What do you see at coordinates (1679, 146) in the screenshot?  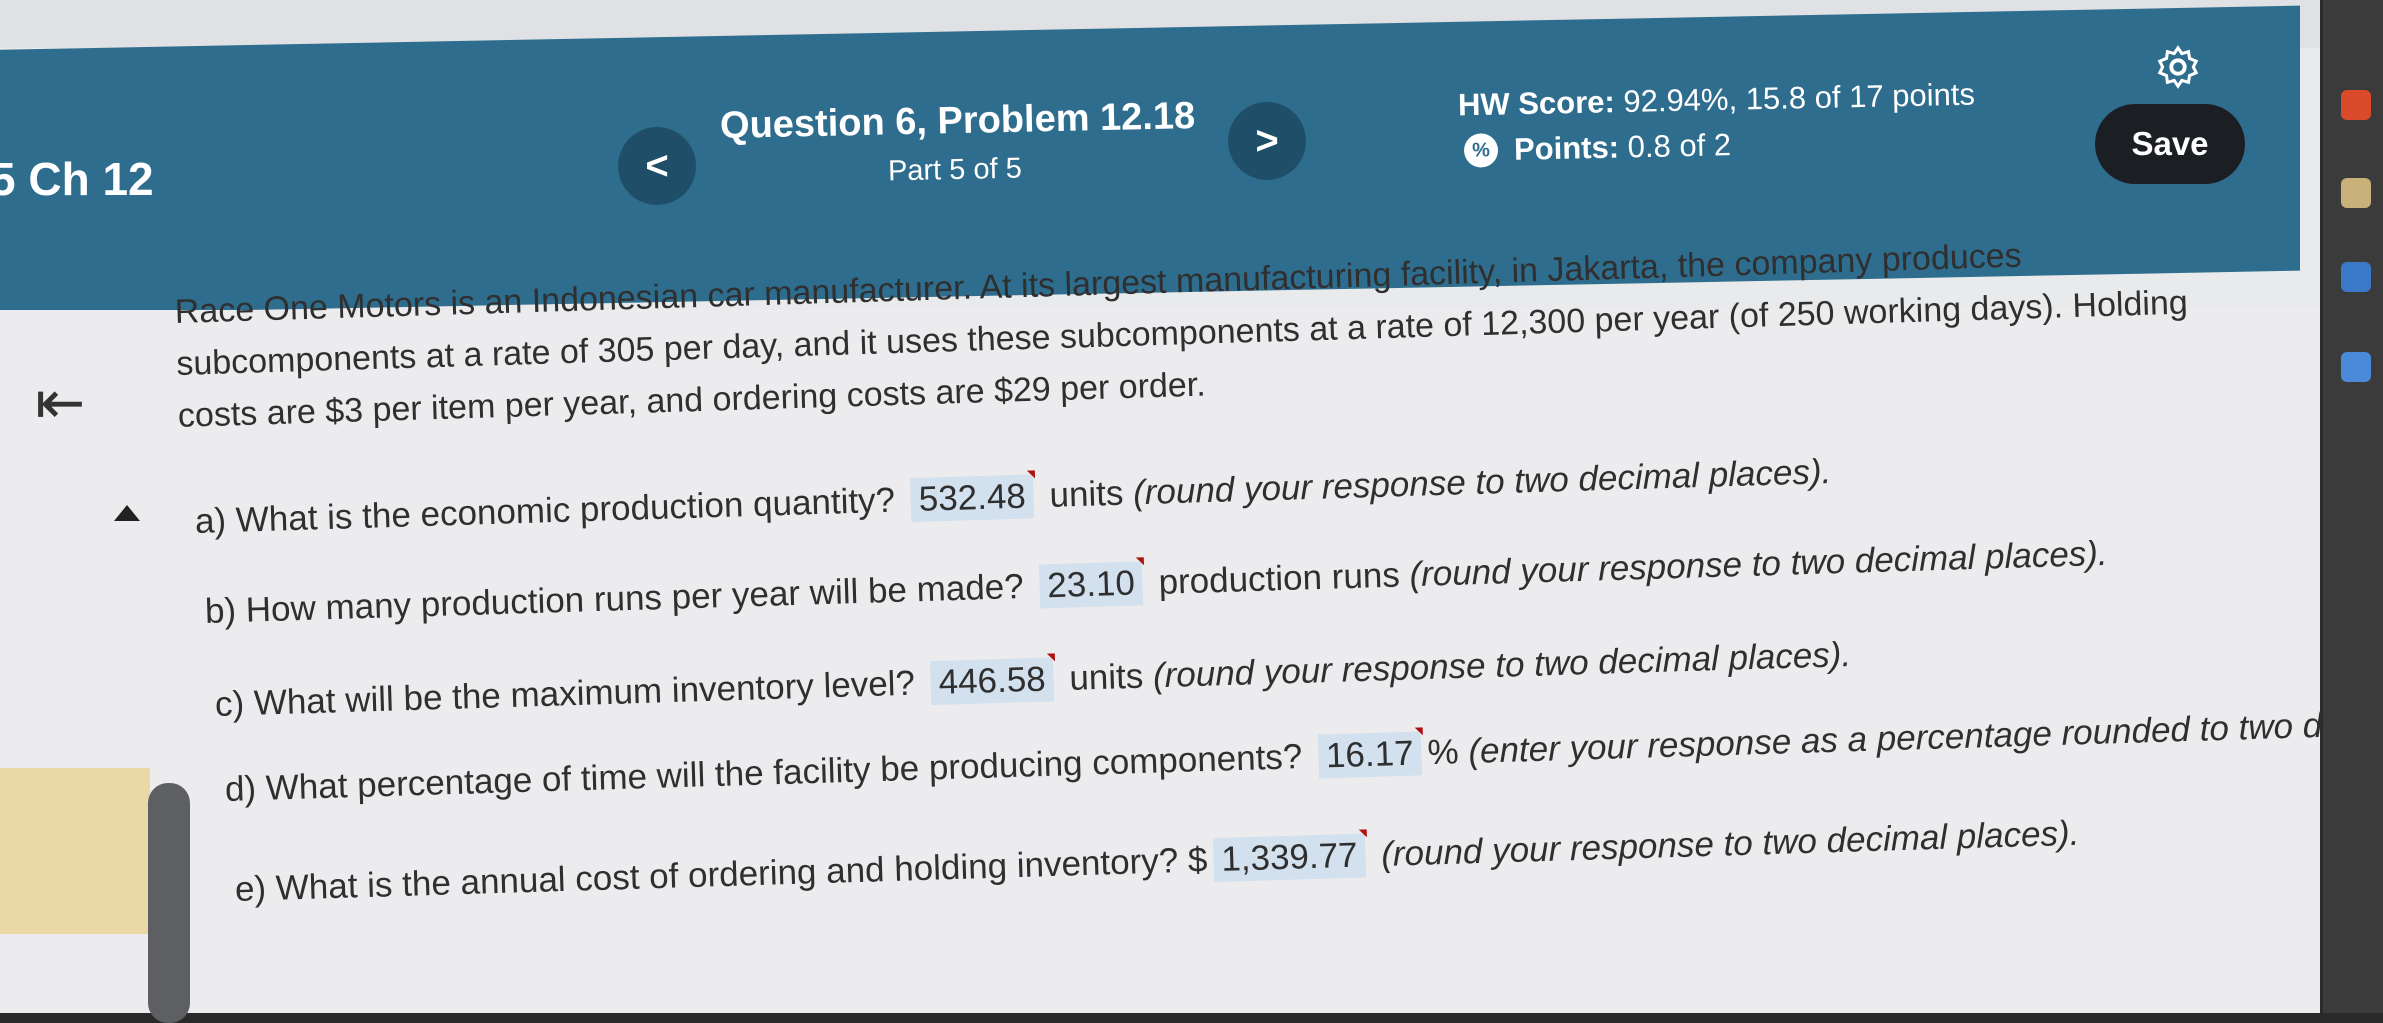 I see `points-value: 0.8 of 2` at bounding box center [1679, 146].